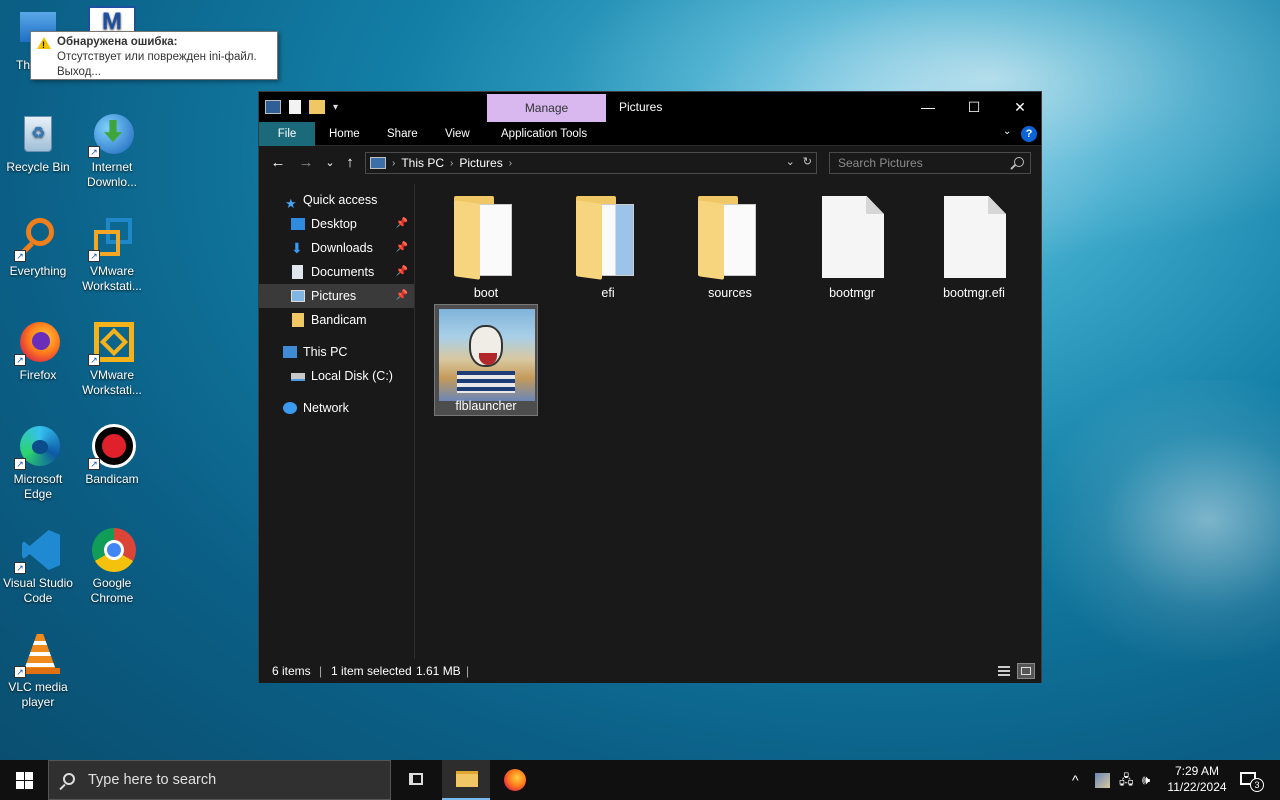 This screenshot has width=1280, height=800. What do you see at coordinates (480, 163) in the screenshot?
I see `breadcrumb-pictures: Pictures` at bounding box center [480, 163].